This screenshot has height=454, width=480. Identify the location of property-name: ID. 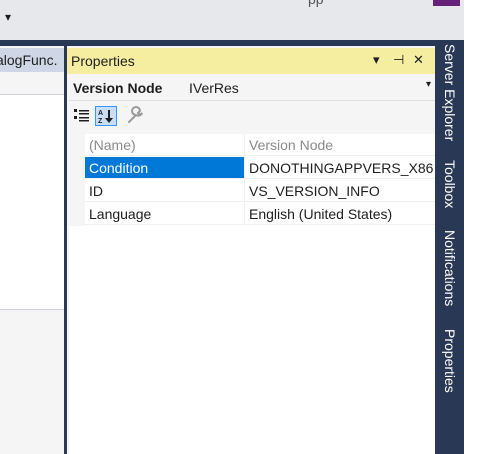
(164, 191).